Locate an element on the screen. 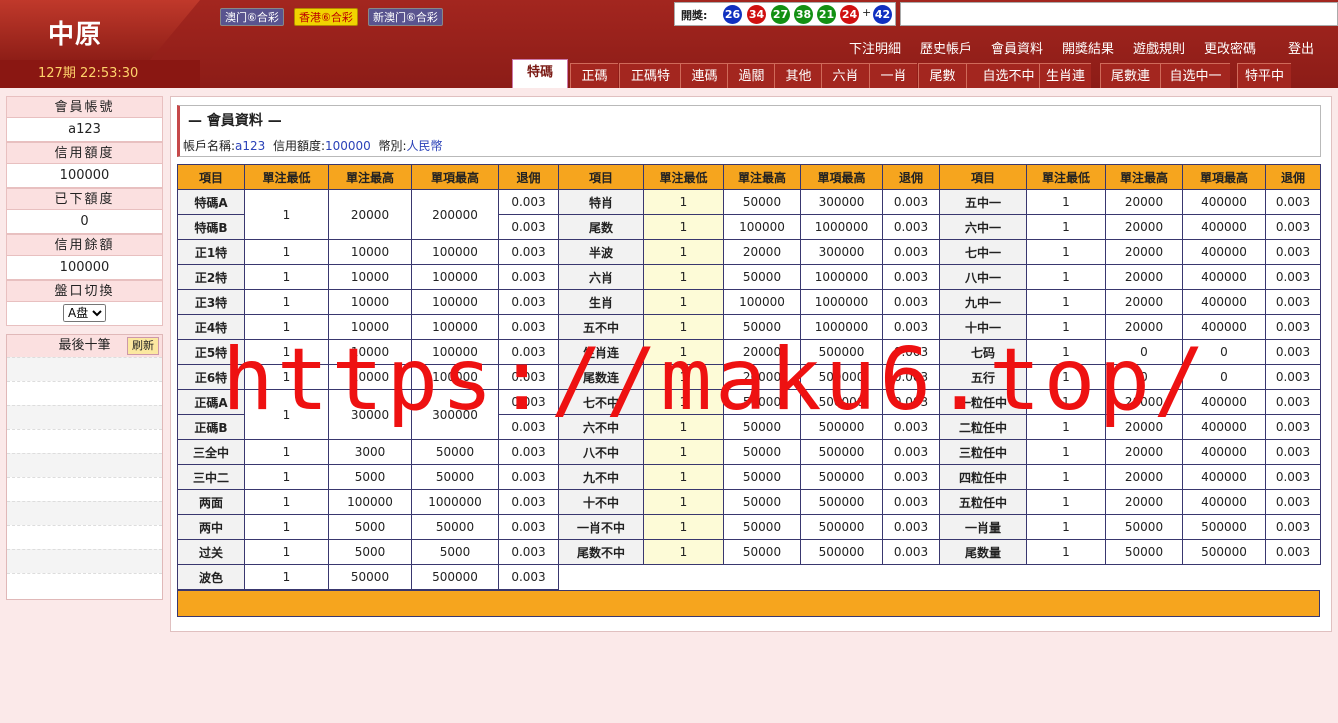 The height and width of the screenshot is (723, 1338). draw-results-link: 開獎結果 is located at coordinates (1088, 47).